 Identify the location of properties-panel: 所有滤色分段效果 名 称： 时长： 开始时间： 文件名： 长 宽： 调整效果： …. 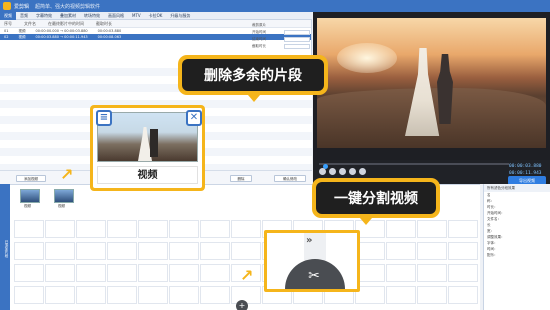
(516, 247).